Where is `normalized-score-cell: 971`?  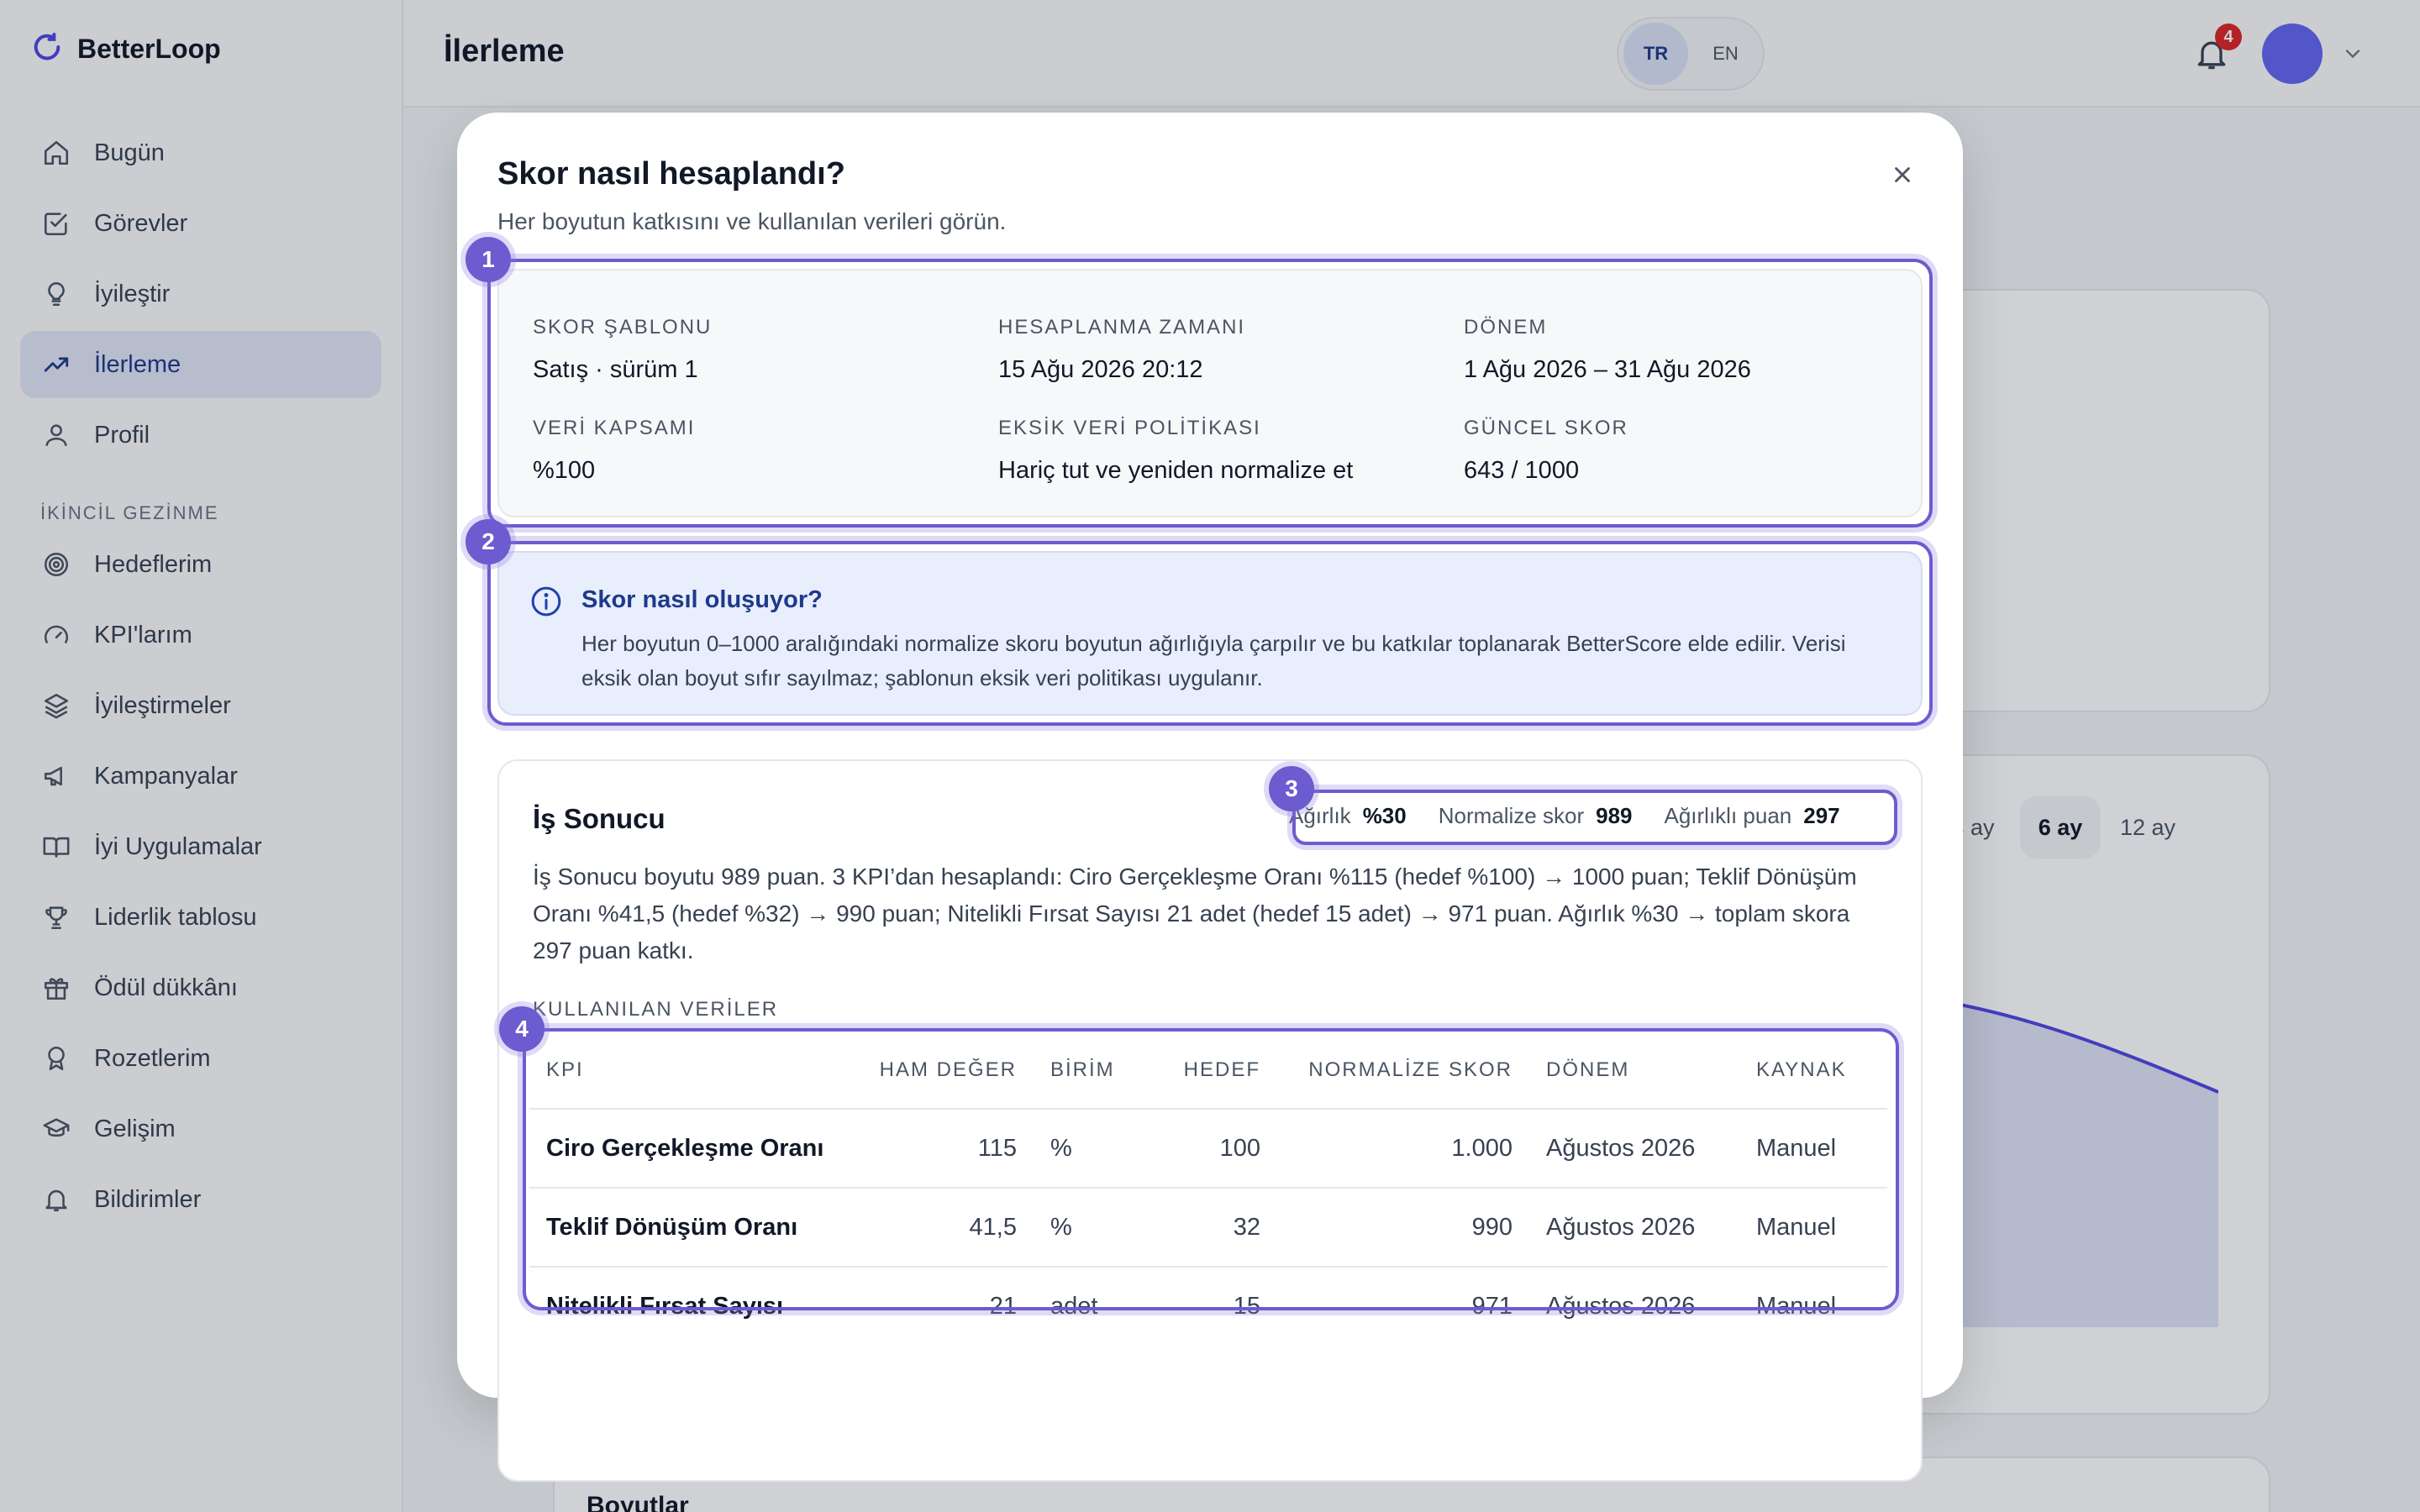
normalized-score-cell: 971 is located at coordinates (1492, 1306).